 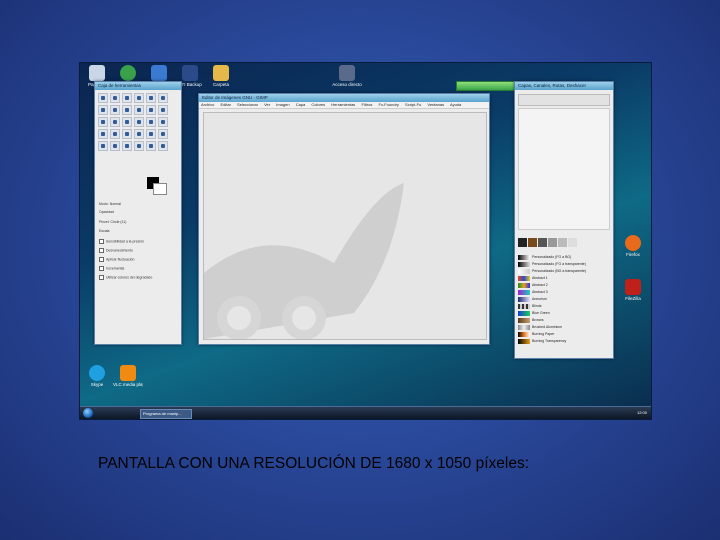 I want to click on pressure-checkbox, so click(x=101, y=241).